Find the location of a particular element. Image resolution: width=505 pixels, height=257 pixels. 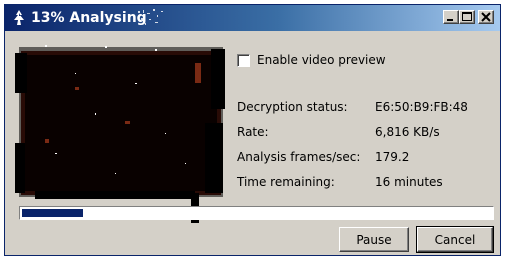

close-icon is located at coordinates (486, 17).